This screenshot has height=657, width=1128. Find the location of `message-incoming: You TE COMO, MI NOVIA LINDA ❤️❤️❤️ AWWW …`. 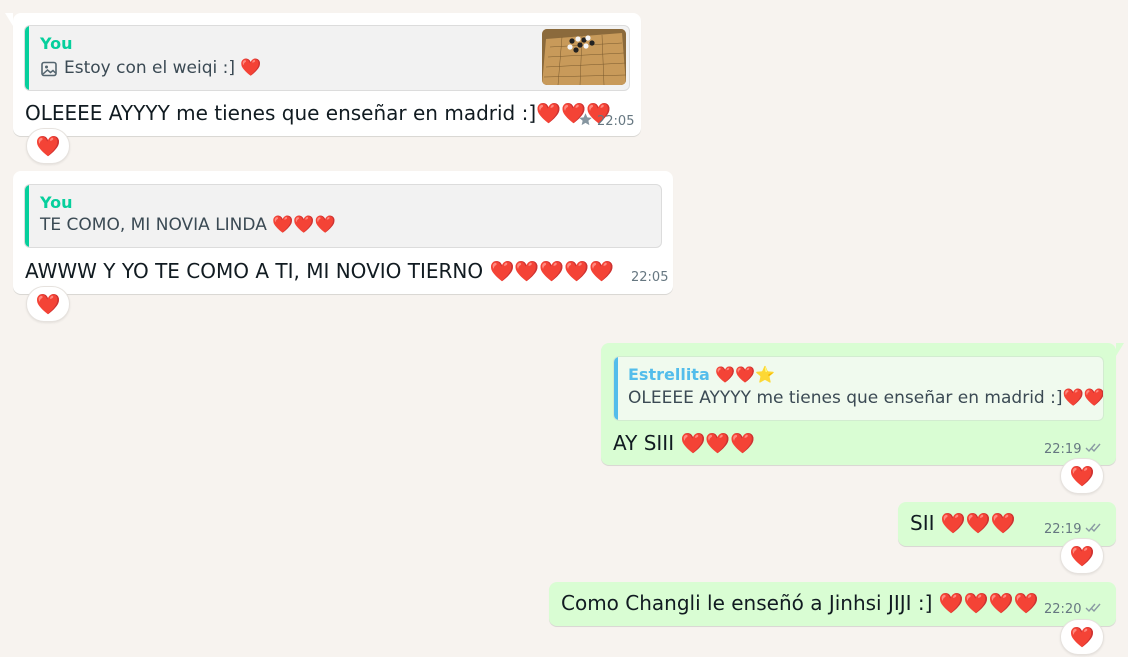

message-incoming: You TE COMO, MI NOVIA LINDA ❤️❤️❤️ AWWW … is located at coordinates (343, 232).